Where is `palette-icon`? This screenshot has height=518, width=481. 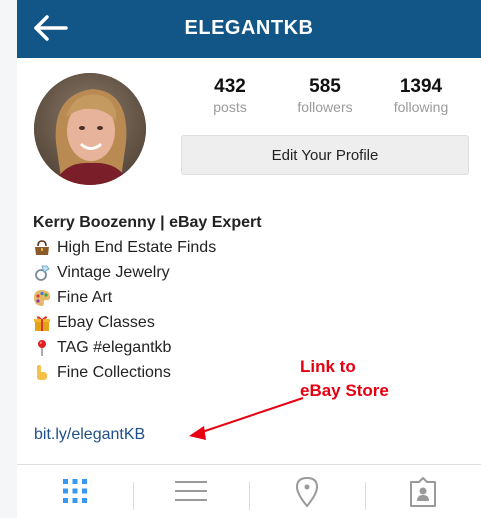
palette-icon is located at coordinates (42, 297).